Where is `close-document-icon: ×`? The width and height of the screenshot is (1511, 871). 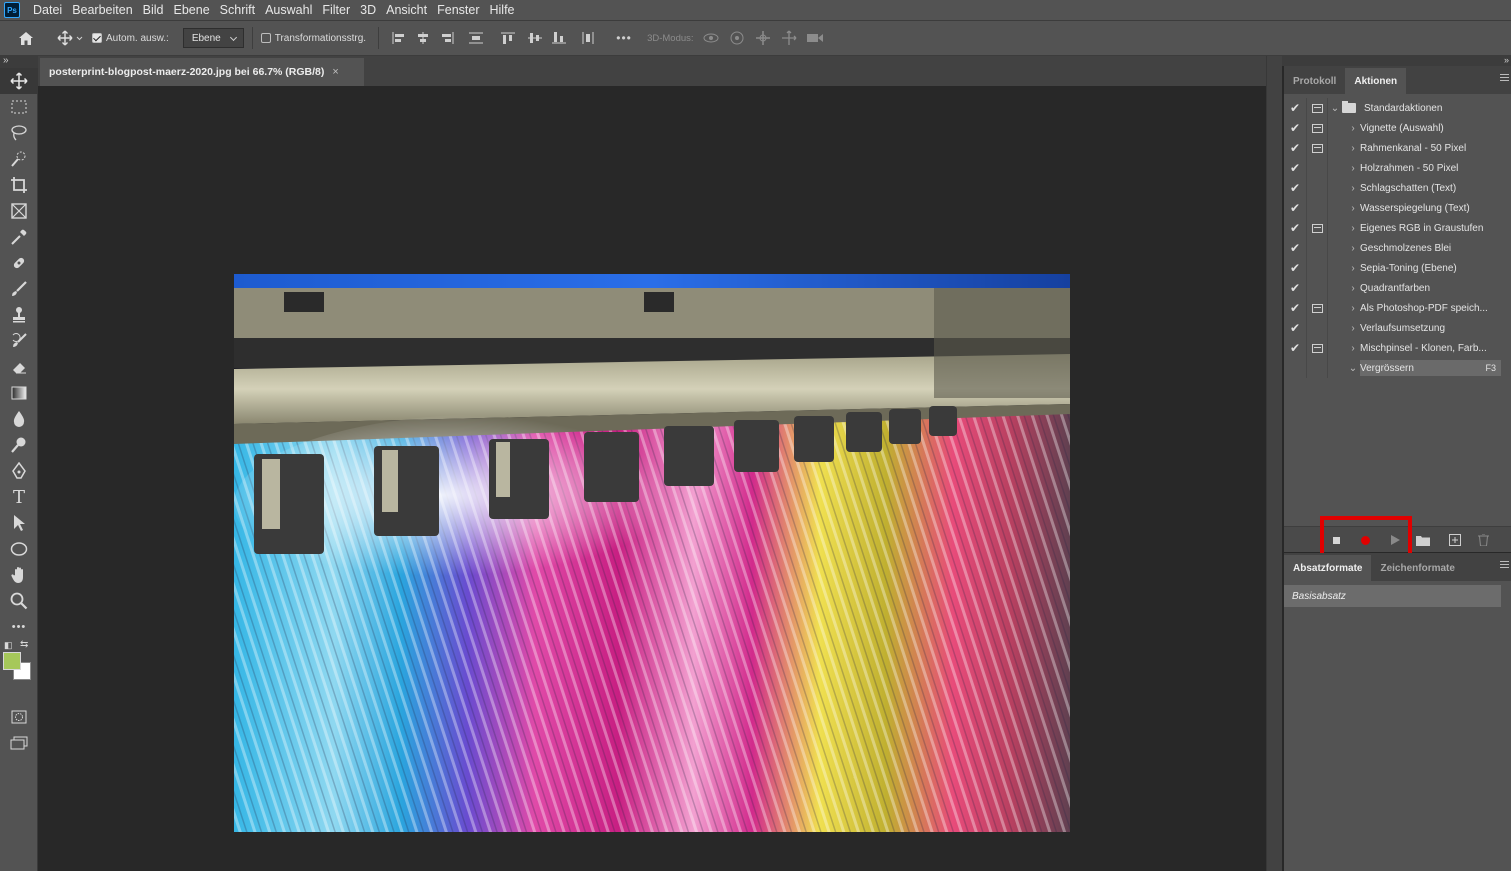 close-document-icon: × is located at coordinates (335, 72).